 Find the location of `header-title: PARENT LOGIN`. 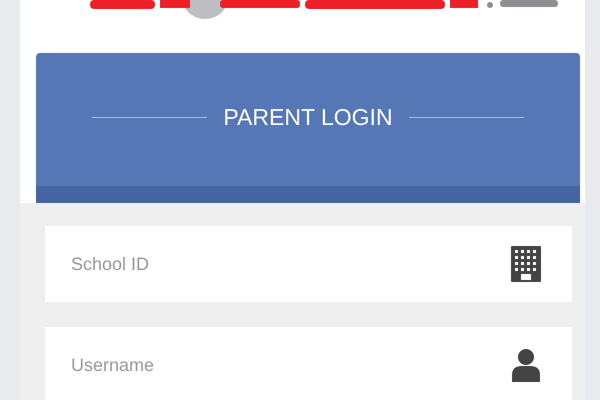

header-title: PARENT LOGIN is located at coordinates (308, 117).